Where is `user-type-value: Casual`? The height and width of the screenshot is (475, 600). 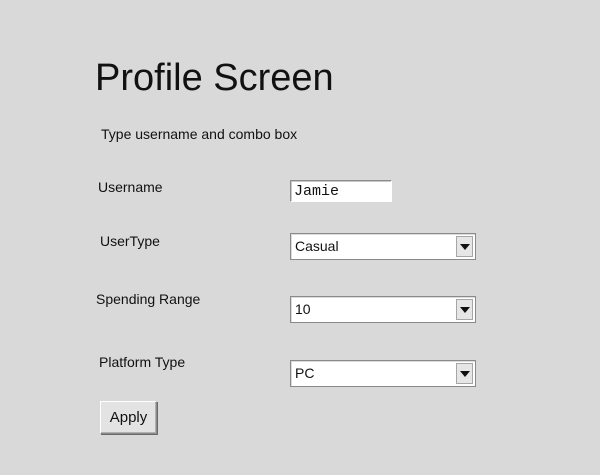
user-type-value: Casual is located at coordinates (317, 246).